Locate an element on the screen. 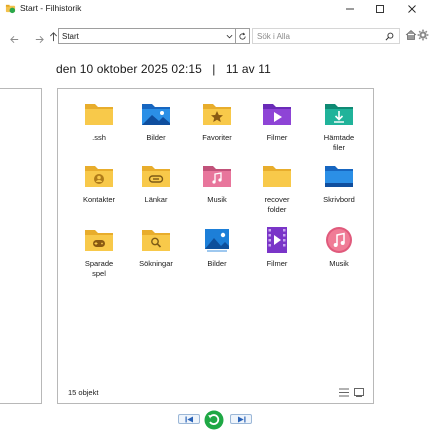 This screenshot has height=432, width=430. refresh-icon is located at coordinates (242, 36).